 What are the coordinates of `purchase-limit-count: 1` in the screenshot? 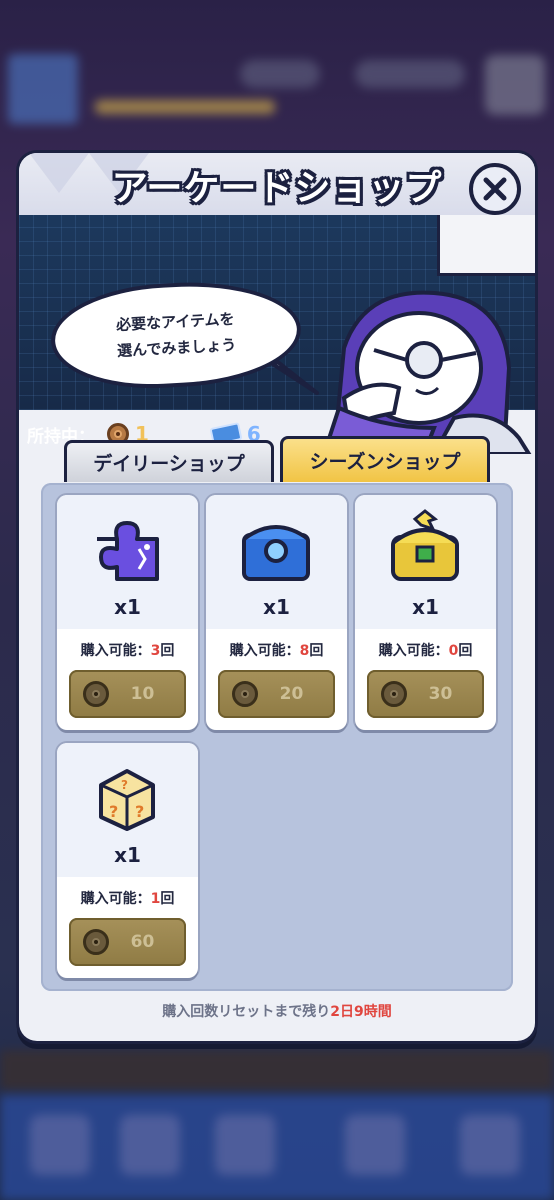 It's located at (155, 899).